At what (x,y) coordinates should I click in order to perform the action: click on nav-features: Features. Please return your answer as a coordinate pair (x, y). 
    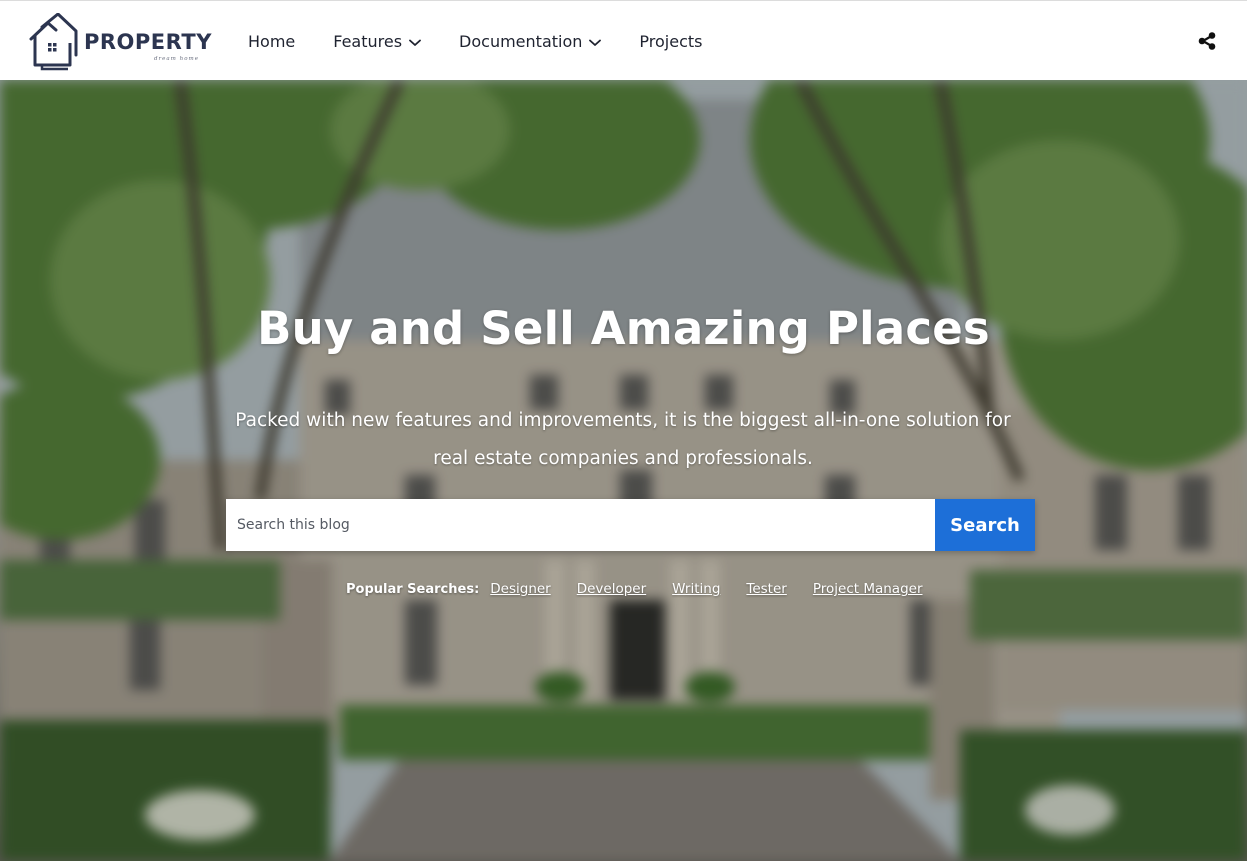
    Looking at the image, I should click on (377, 41).